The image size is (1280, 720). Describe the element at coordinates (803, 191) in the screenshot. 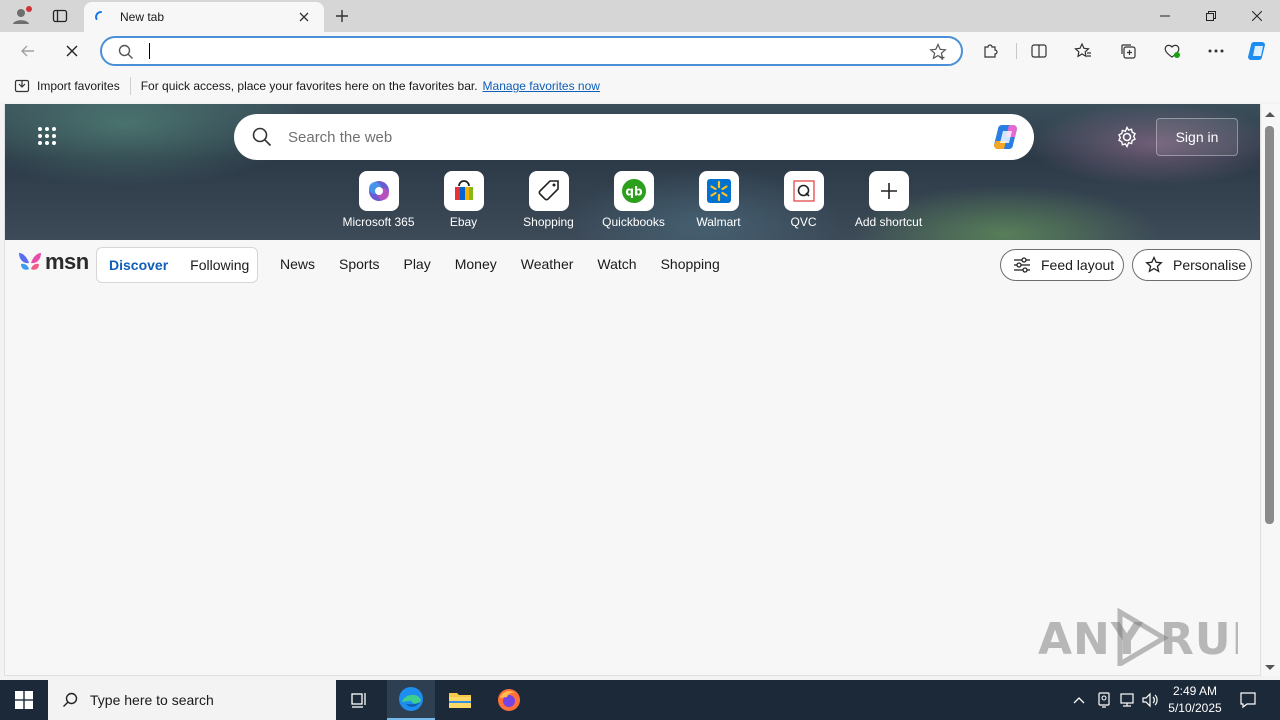

I see `qvc-icon` at that location.